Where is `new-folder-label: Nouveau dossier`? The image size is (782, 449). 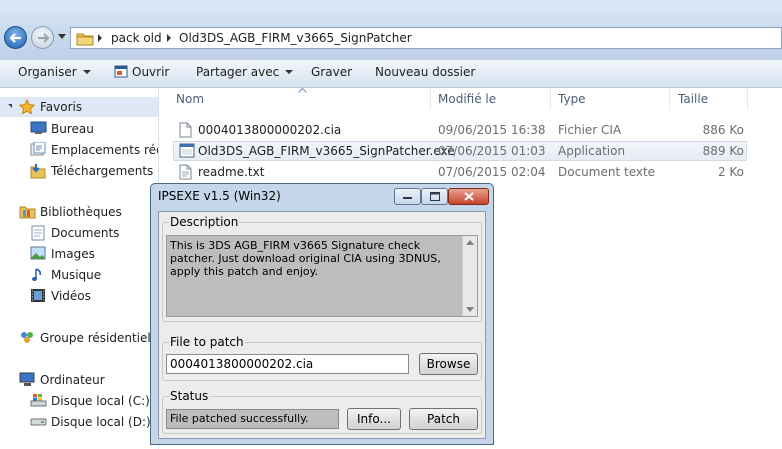
new-folder-label: Nouveau dossier is located at coordinates (425, 72).